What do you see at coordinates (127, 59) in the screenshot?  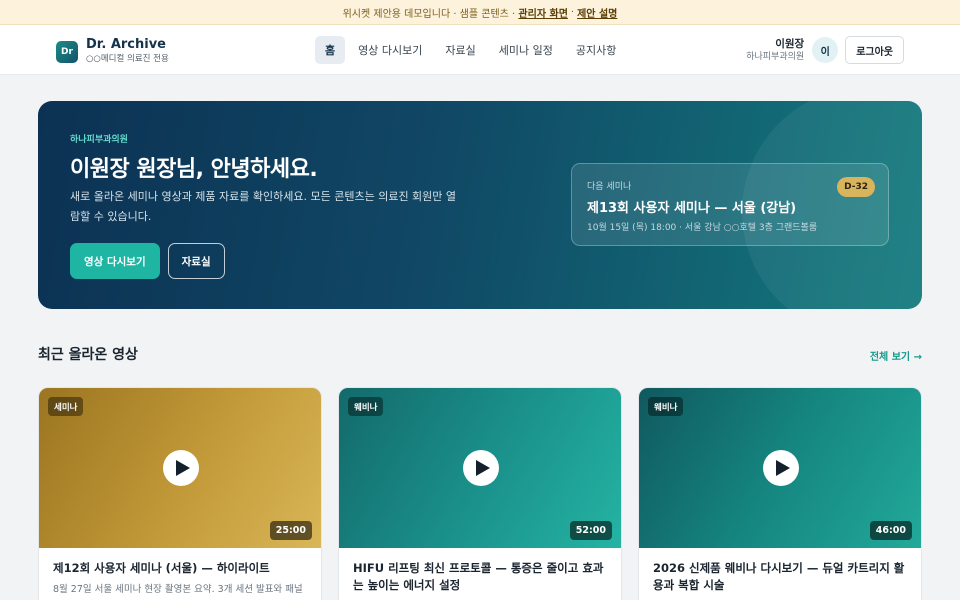 I see `brand-subtitle: ○○메디컬 의료진 전용` at bounding box center [127, 59].